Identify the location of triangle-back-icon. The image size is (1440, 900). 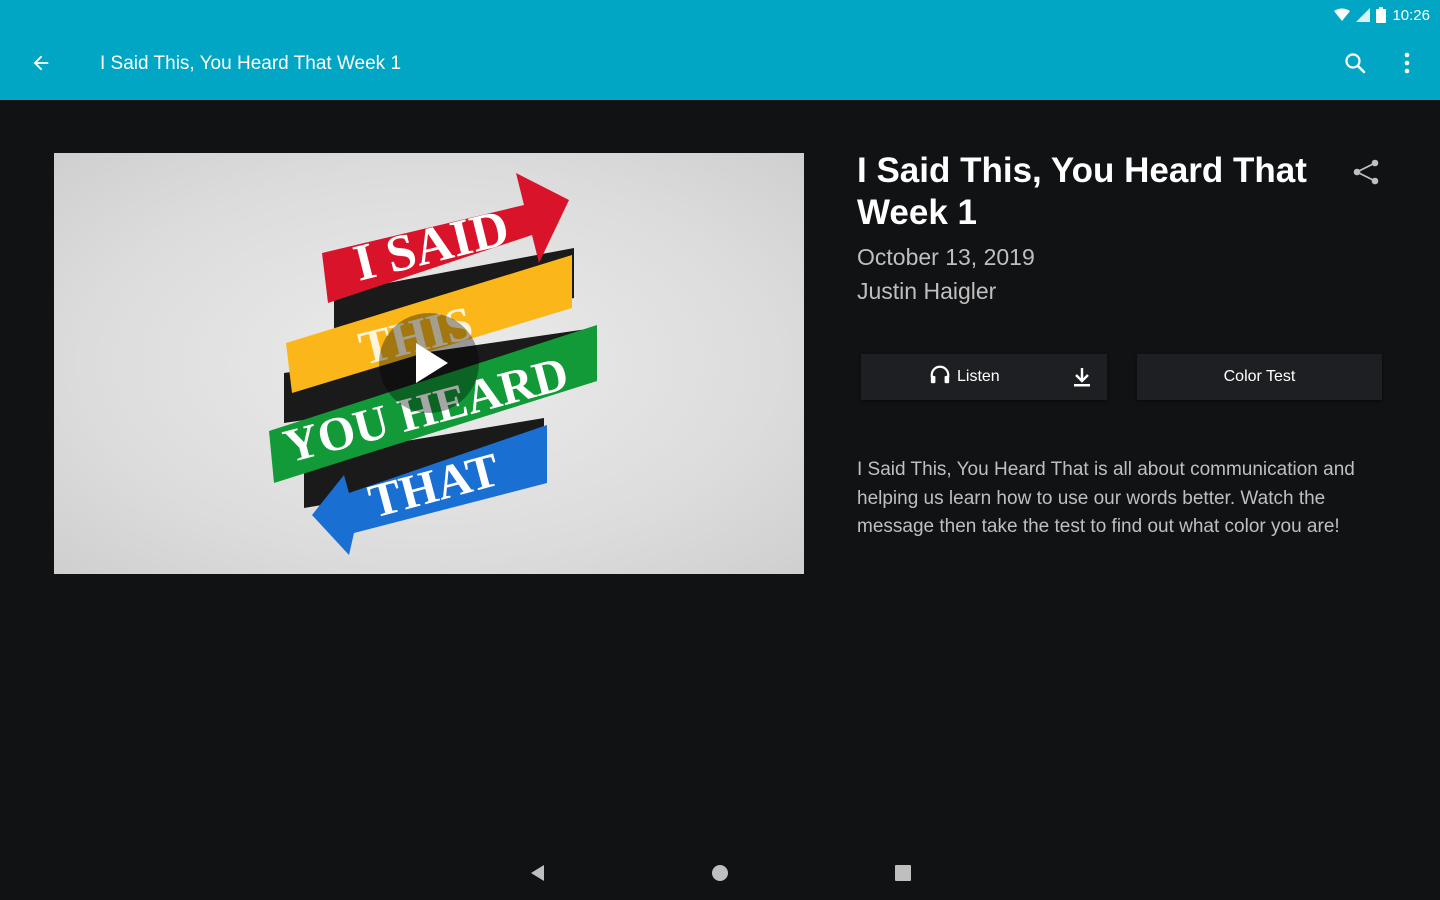
(537, 875).